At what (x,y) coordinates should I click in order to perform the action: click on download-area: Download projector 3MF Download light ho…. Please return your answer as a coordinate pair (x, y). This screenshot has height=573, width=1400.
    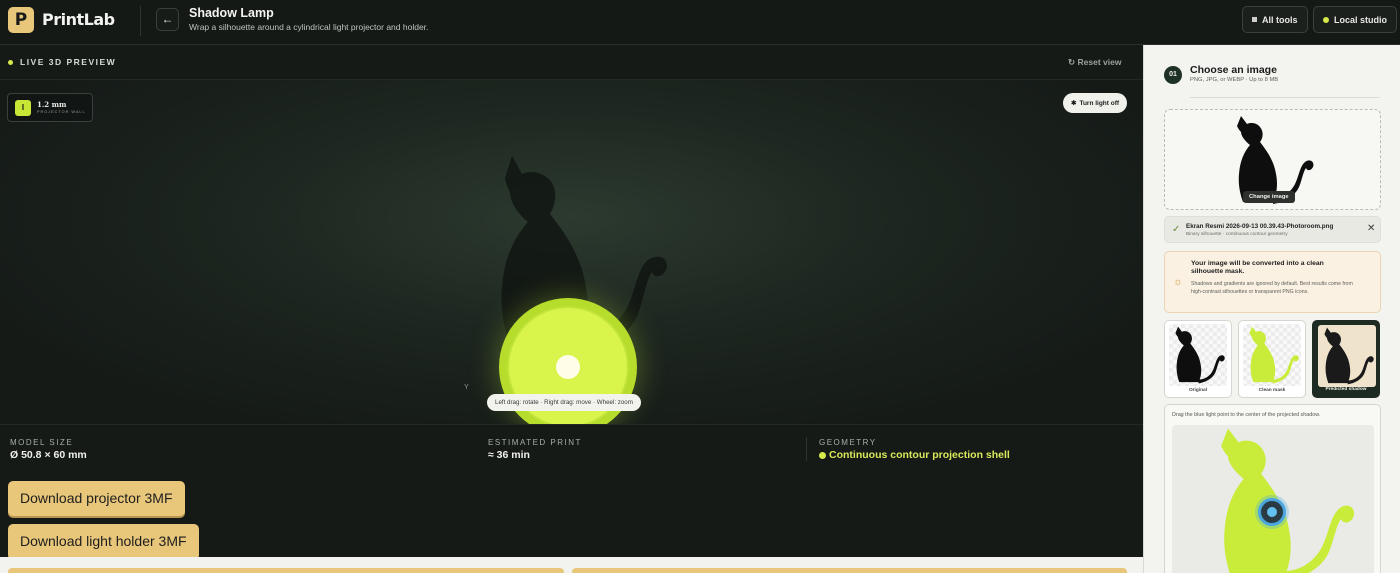
    Looking at the image, I should click on (571, 515).